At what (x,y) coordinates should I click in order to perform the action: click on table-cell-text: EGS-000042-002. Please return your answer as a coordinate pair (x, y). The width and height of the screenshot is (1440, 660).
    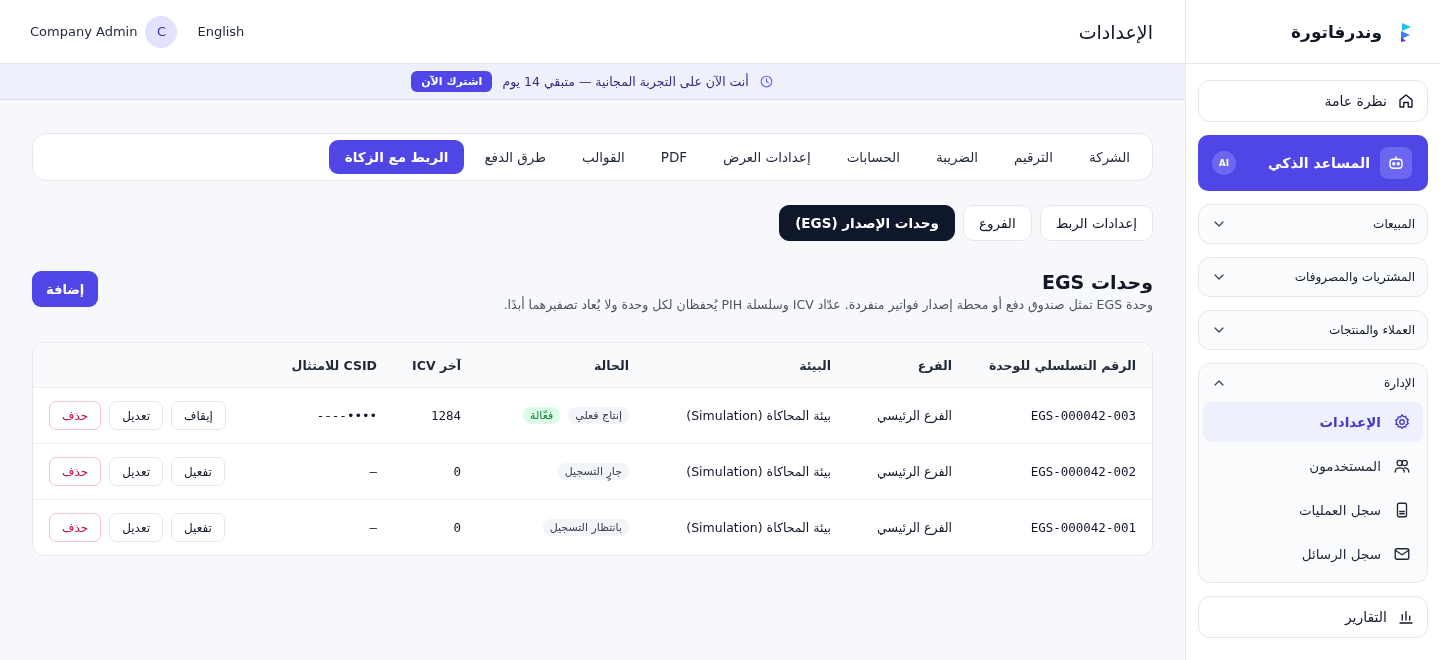
    Looking at the image, I should click on (1083, 471).